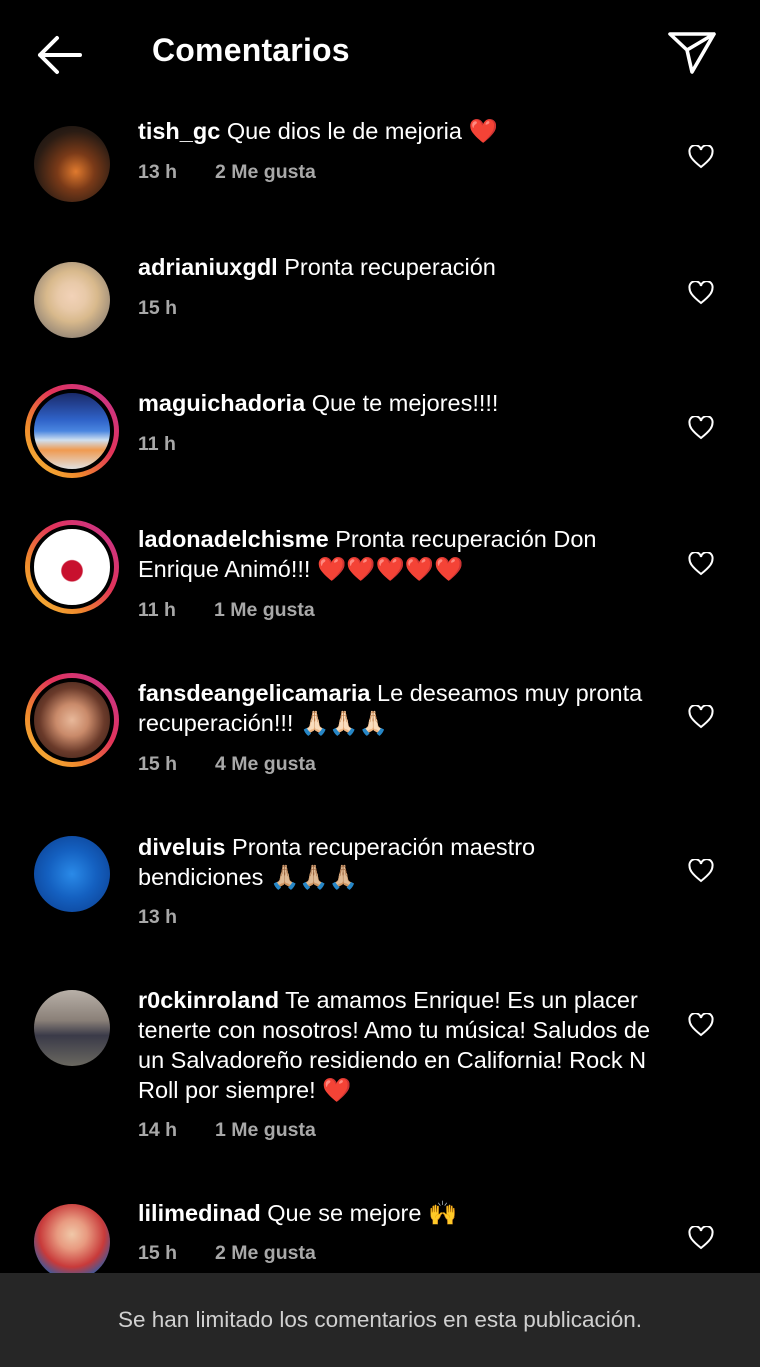 The height and width of the screenshot is (1367, 760). I want to click on comment-emoji: 🙏🏼🙏🏼🙏🏼, so click(313, 877).